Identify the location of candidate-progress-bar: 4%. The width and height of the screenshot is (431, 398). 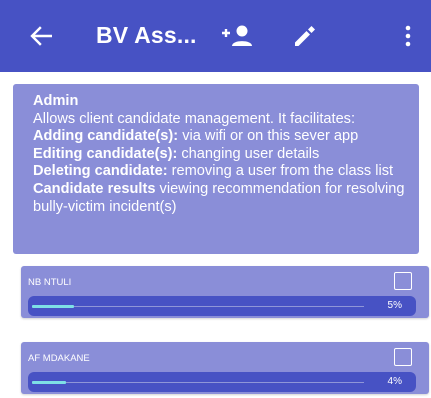
(222, 382).